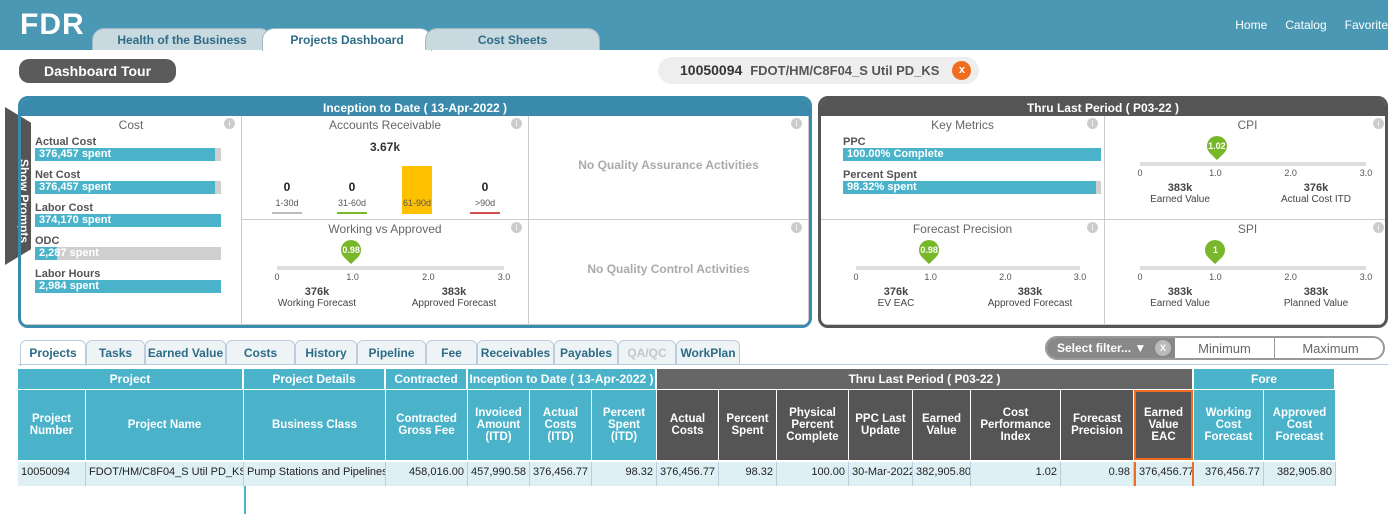 This screenshot has height=514, width=1388. I want to click on ar-bucket-label: 61-90d, so click(417, 203).